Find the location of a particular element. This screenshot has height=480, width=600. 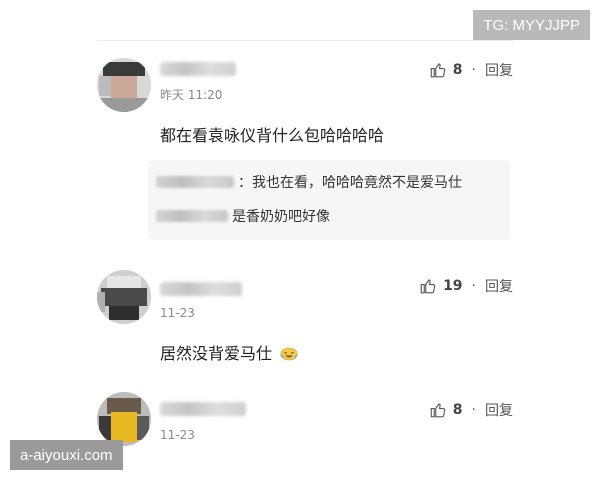

comment-item: 11-23 8 · 回复 is located at coordinates (305, 422).